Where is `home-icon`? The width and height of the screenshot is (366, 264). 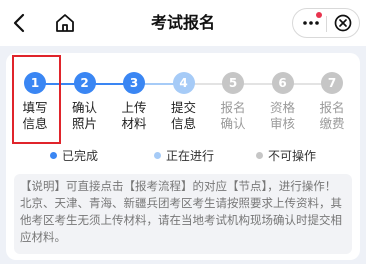 home-icon is located at coordinates (65, 23).